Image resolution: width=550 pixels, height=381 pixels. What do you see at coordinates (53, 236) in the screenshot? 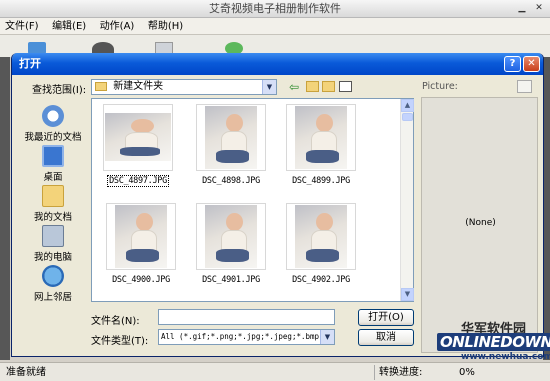
I see `my-computer-icon` at bounding box center [53, 236].